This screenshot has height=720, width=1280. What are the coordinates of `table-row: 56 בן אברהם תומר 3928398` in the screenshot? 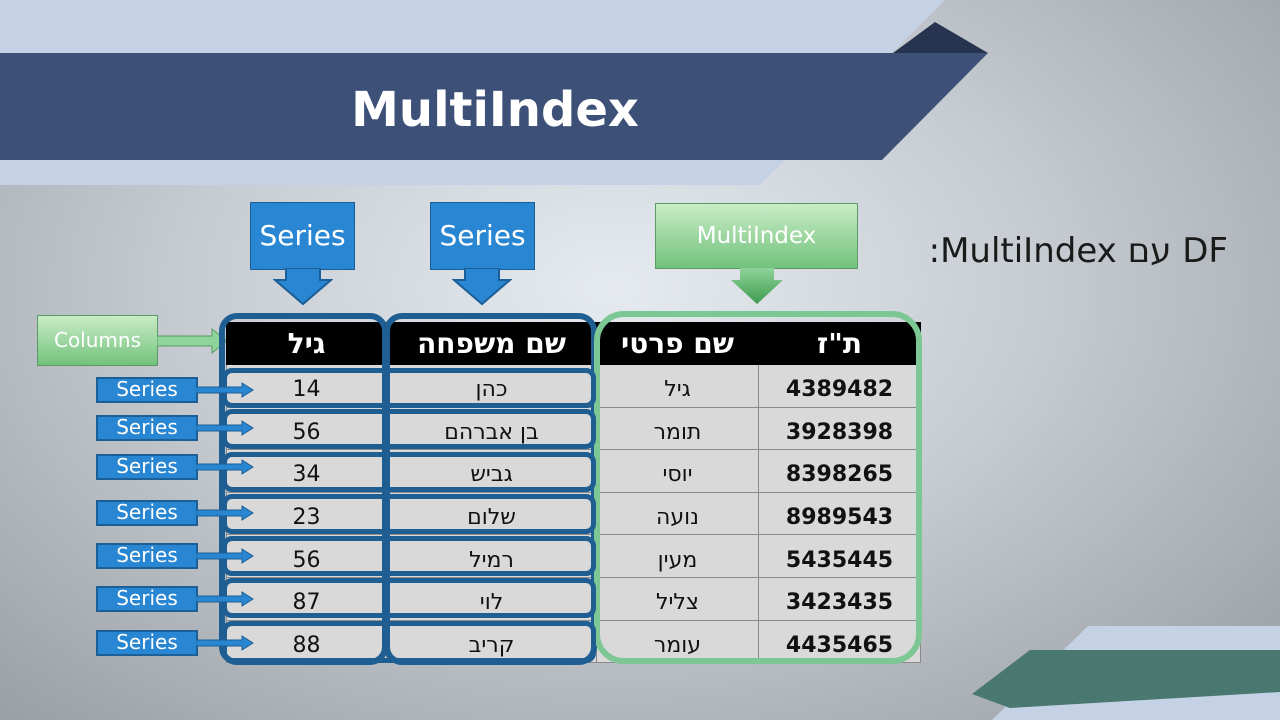 It's located at (573, 428).